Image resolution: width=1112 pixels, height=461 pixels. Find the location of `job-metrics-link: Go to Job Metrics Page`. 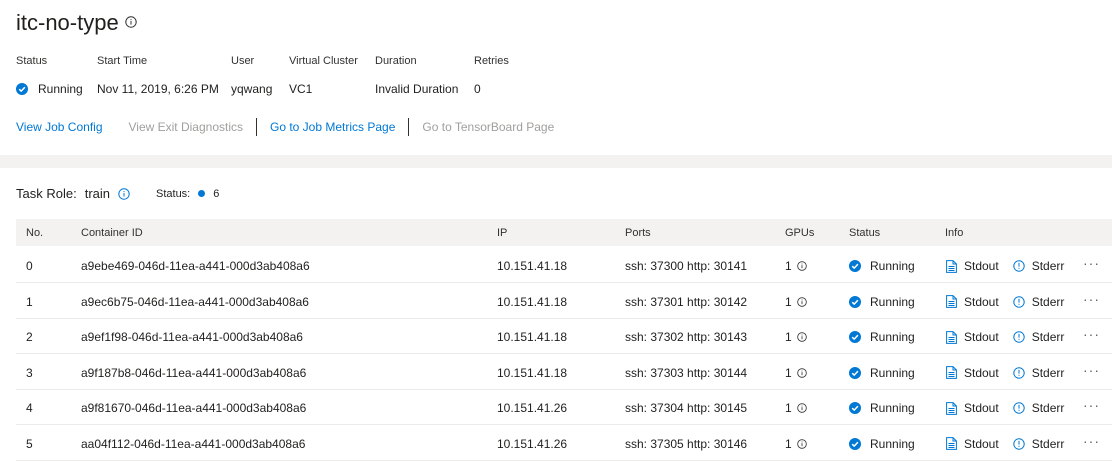

job-metrics-link: Go to Job Metrics Page is located at coordinates (332, 127).